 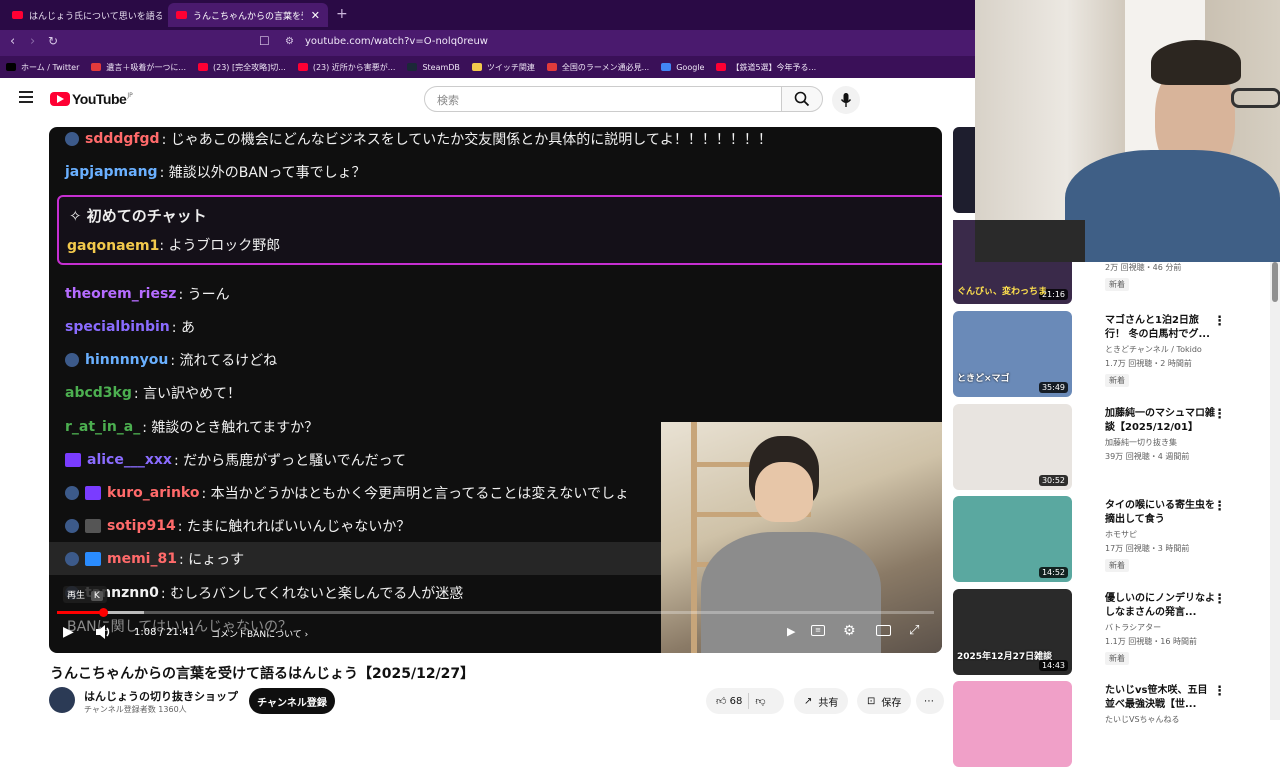 I want to click on related-video-title: タイの喉にいる寄生虫を摘出して食う, so click(x=1160, y=513).